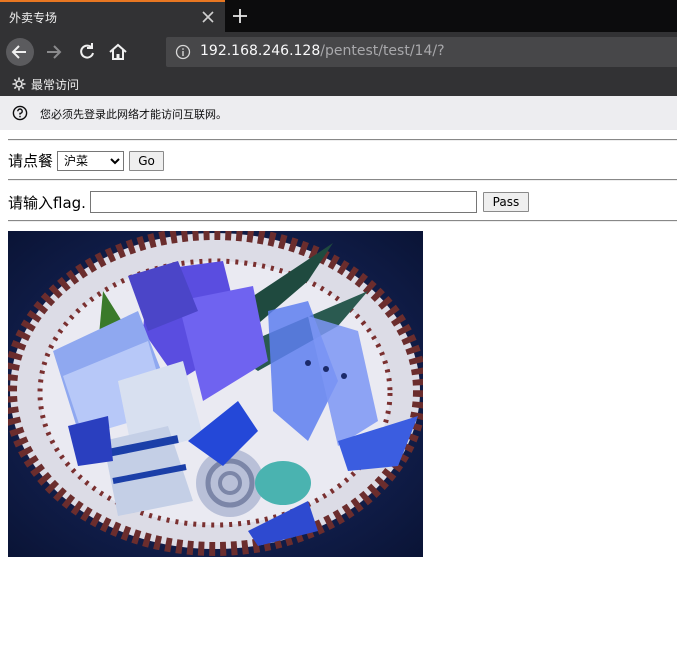 The height and width of the screenshot is (663, 677). I want to click on forward-button, so click(54, 52).